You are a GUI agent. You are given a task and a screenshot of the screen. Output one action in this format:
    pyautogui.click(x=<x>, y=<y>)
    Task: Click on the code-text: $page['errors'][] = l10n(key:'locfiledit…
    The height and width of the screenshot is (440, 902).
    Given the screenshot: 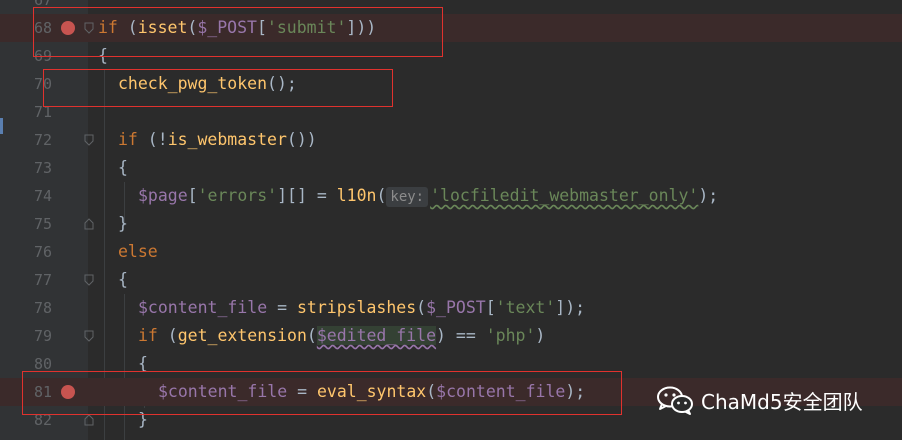 What is the action you would take?
    pyautogui.click(x=428, y=196)
    